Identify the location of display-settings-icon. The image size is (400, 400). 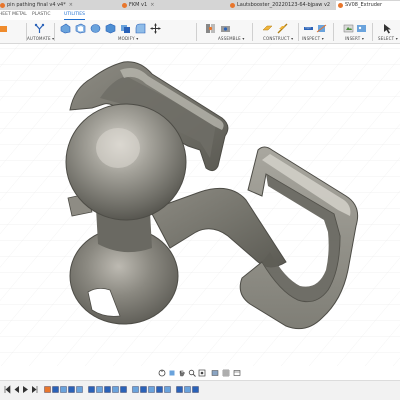
(215, 373).